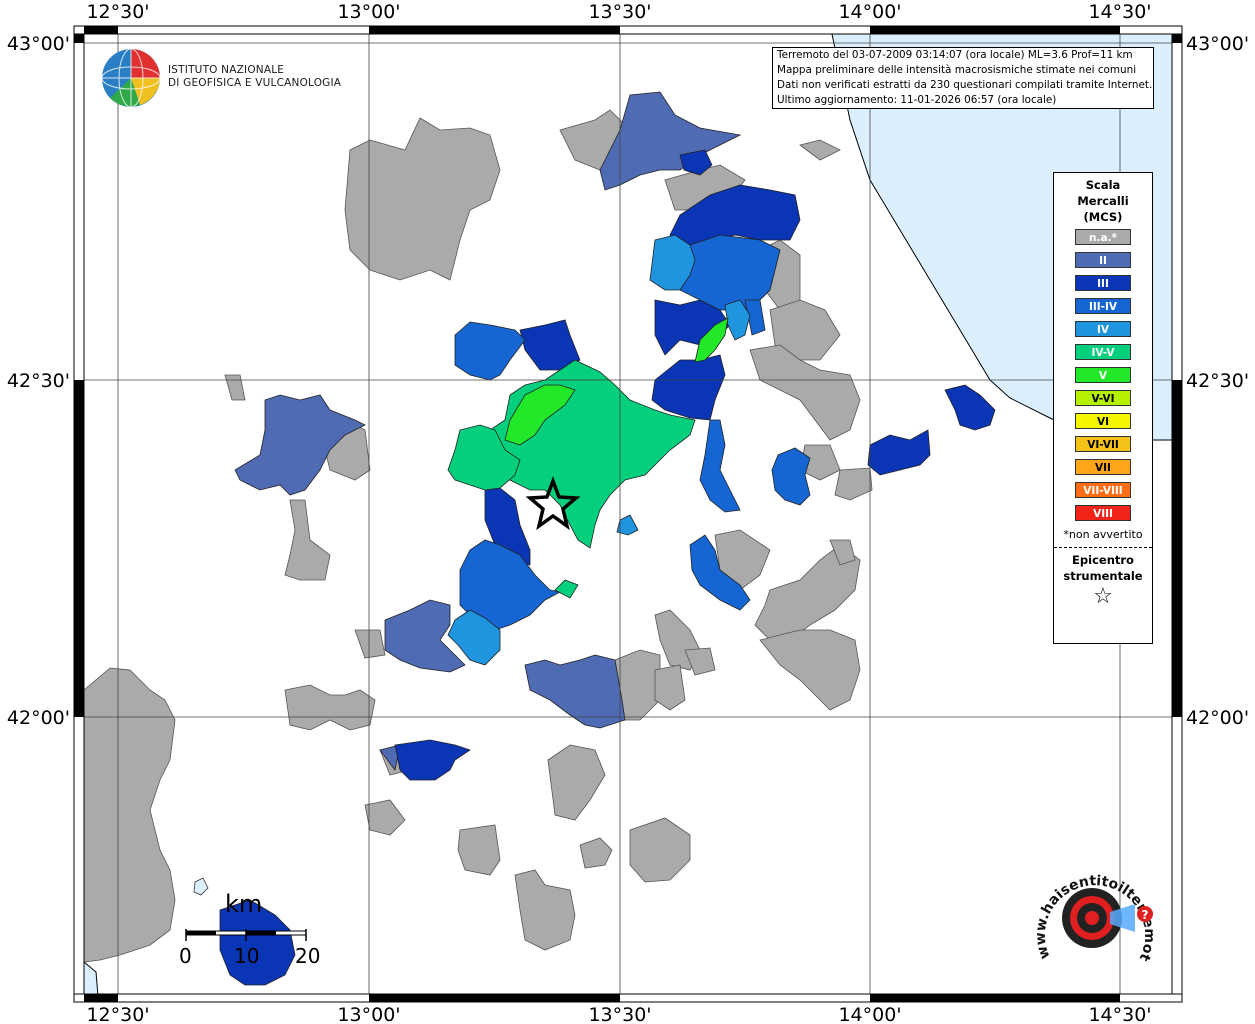 This screenshot has height=1024, width=1255. Describe the element at coordinates (1103, 329) in the screenshot. I see `legend-item-iv: IV` at that location.